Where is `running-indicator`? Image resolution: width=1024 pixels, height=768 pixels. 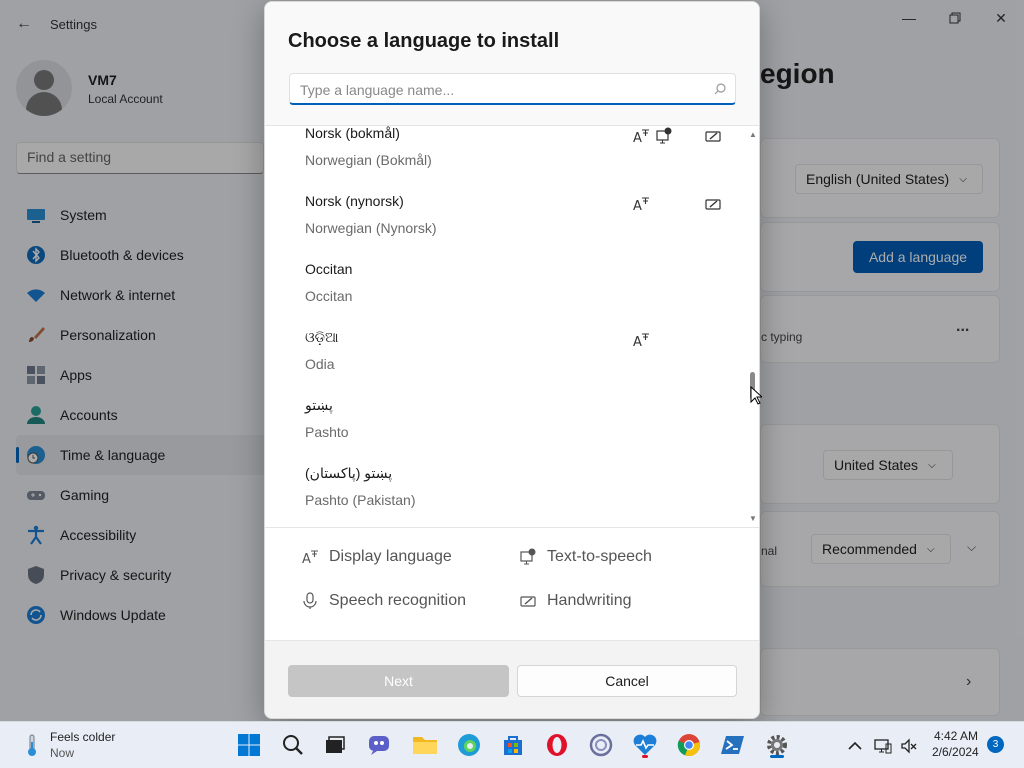
running-indicator is located at coordinates (645, 756).